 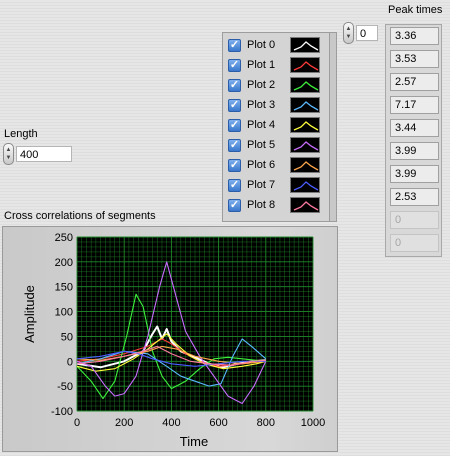 I want to click on y-tick-label: 200, so click(x=64, y=263).